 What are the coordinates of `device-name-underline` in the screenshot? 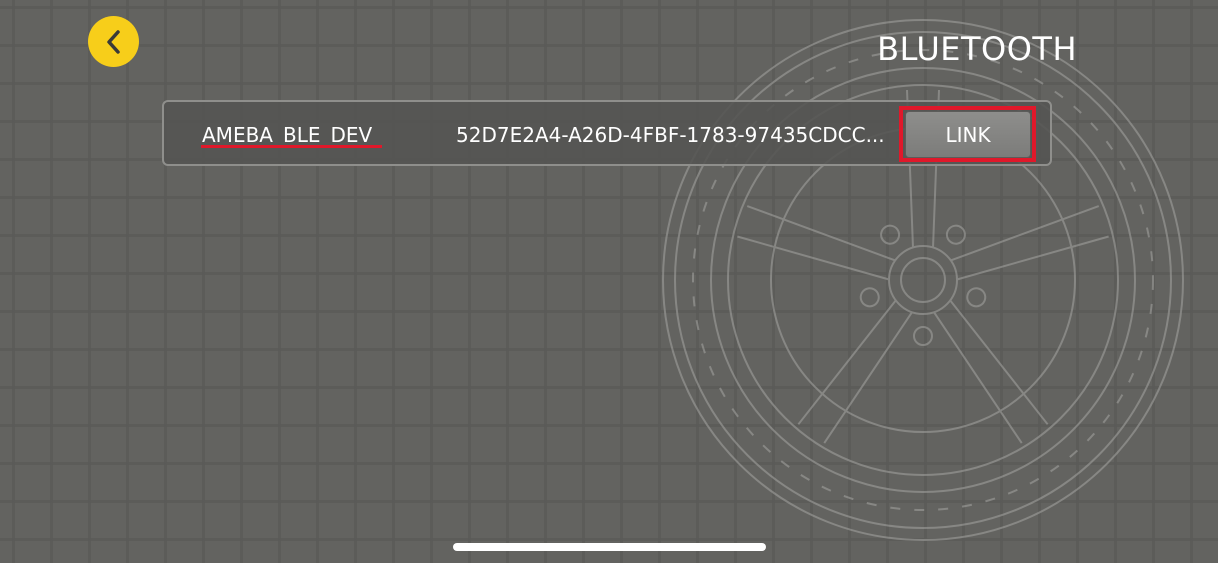 It's located at (291, 146).